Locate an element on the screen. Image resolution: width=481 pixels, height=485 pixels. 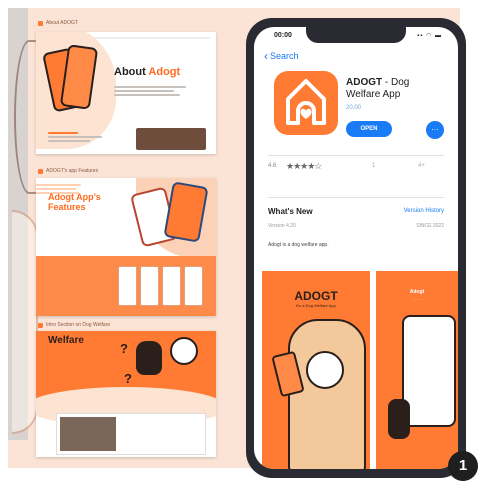
phone-notch is located at coordinates (356, 35).